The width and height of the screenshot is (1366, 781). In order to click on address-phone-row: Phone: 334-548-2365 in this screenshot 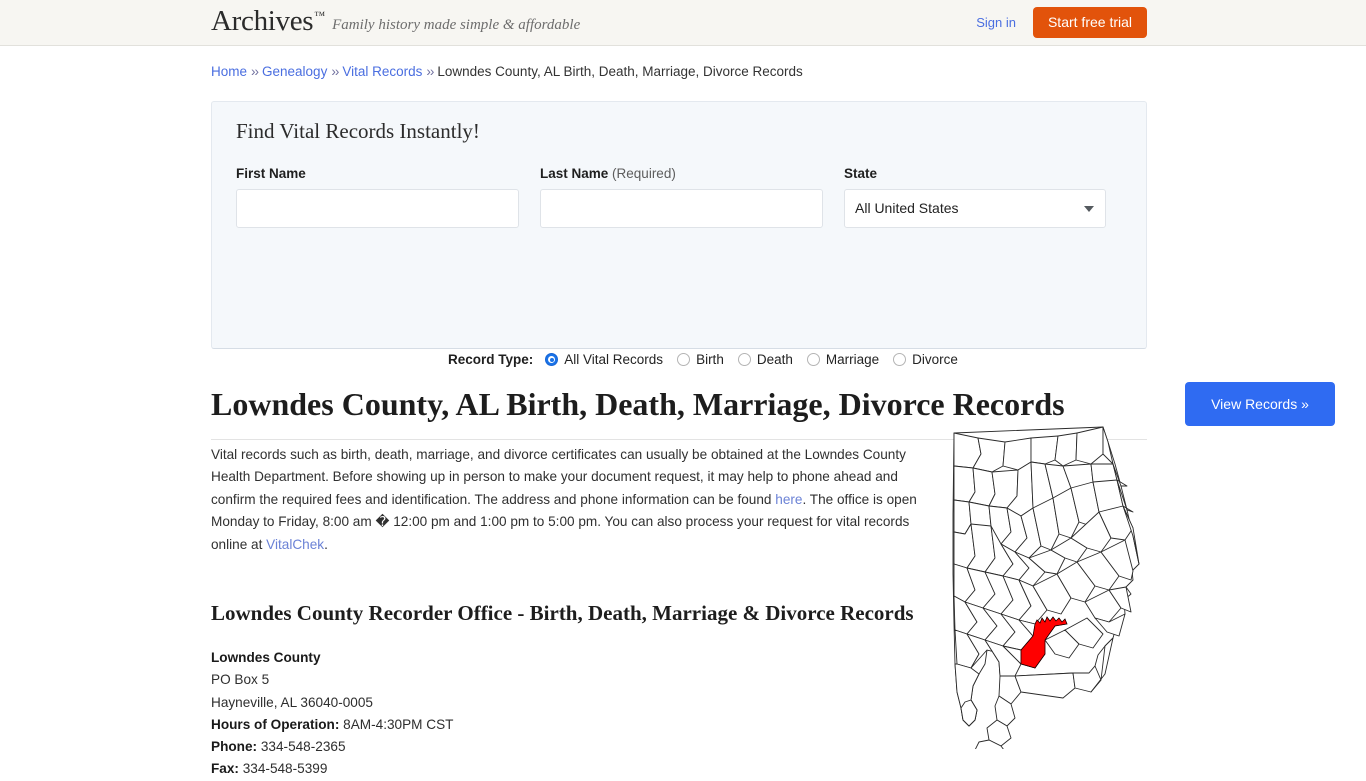, I will do `click(332, 747)`.